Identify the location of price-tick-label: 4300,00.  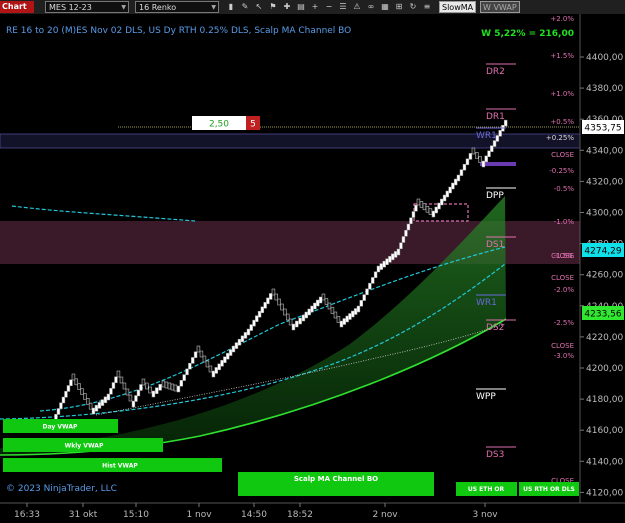
(604, 214).